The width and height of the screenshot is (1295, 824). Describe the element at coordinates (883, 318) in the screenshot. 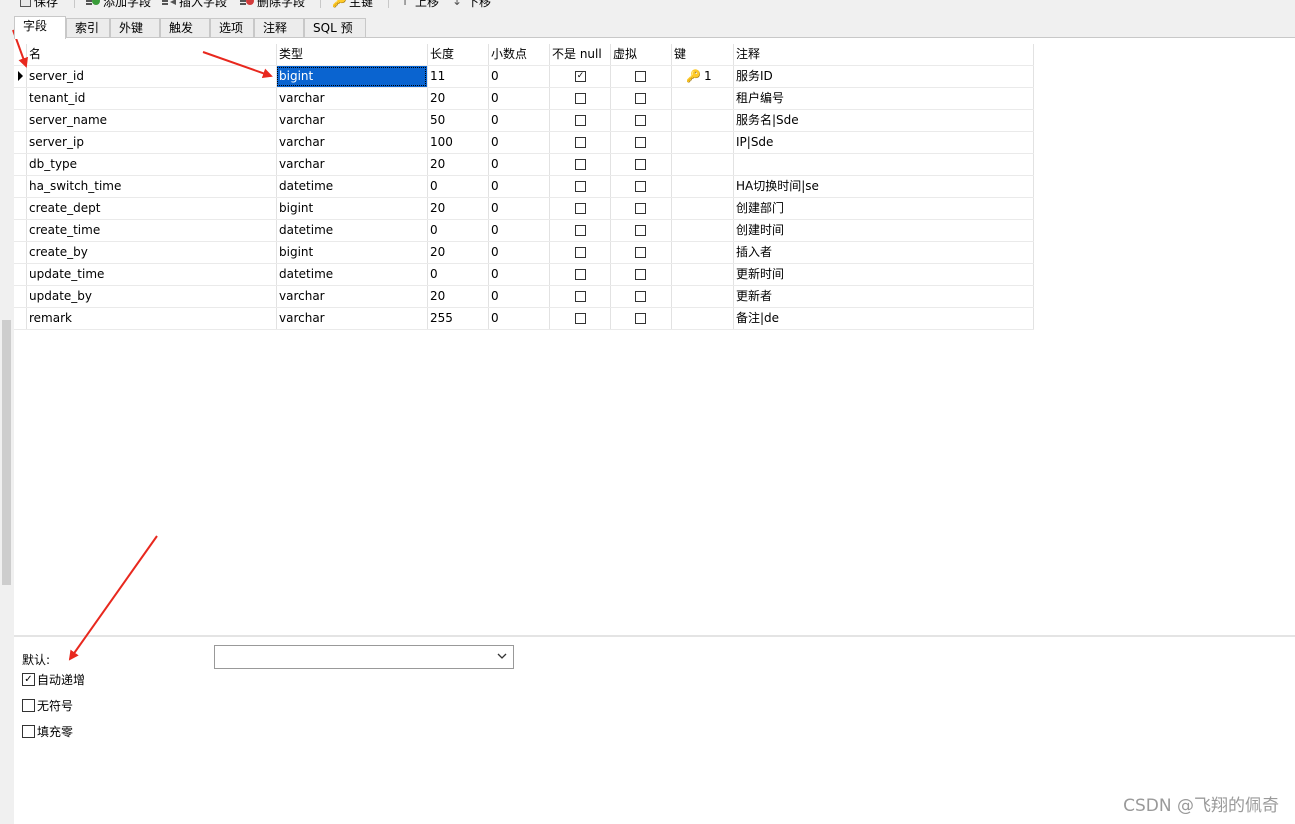

I see `field-comment-cell: 备注|de` at that location.